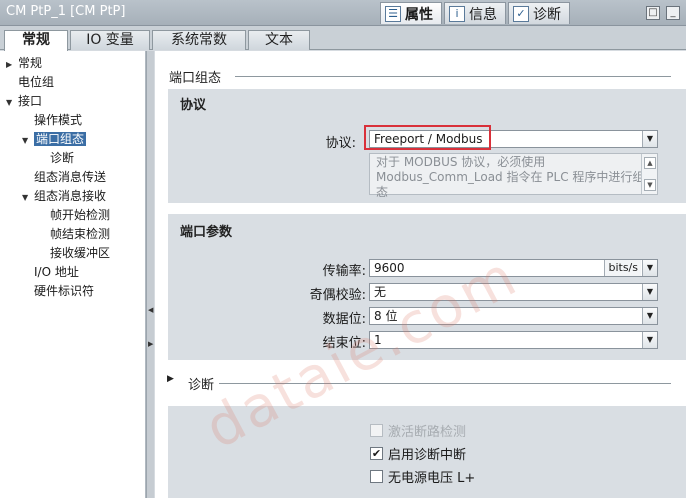  What do you see at coordinates (457, 13) in the screenshot?
I see `info-icon: i` at bounding box center [457, 13].